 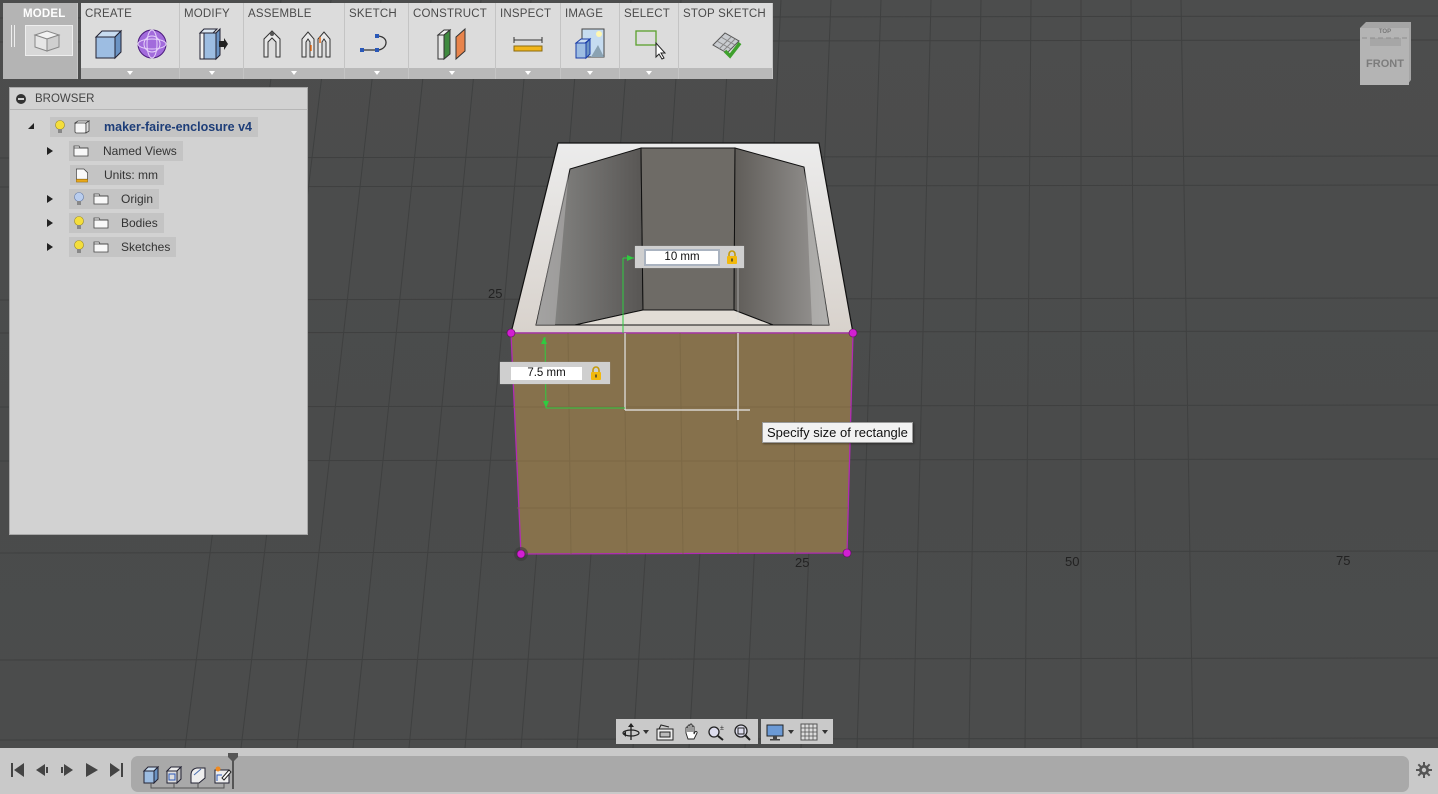 I want to click on tree-item-label: Sketches, so click(x=146, y=247).